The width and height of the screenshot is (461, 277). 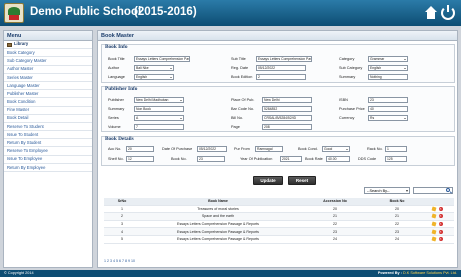 I want to click on sidebar-item-fine: Fine Master, so click(x=48, y=111).